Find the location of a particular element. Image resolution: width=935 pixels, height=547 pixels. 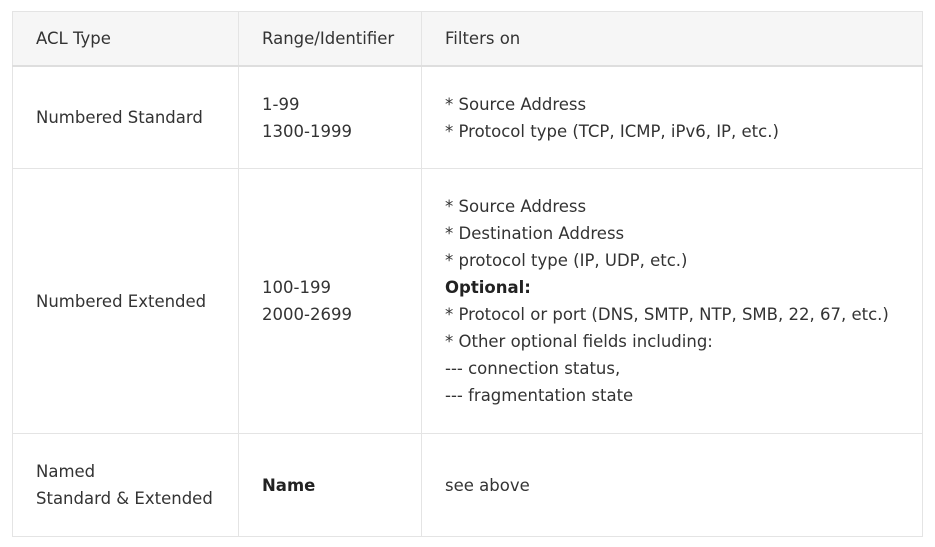

acl-type-text: Standard & Extended is located at coordinates (124, 498).